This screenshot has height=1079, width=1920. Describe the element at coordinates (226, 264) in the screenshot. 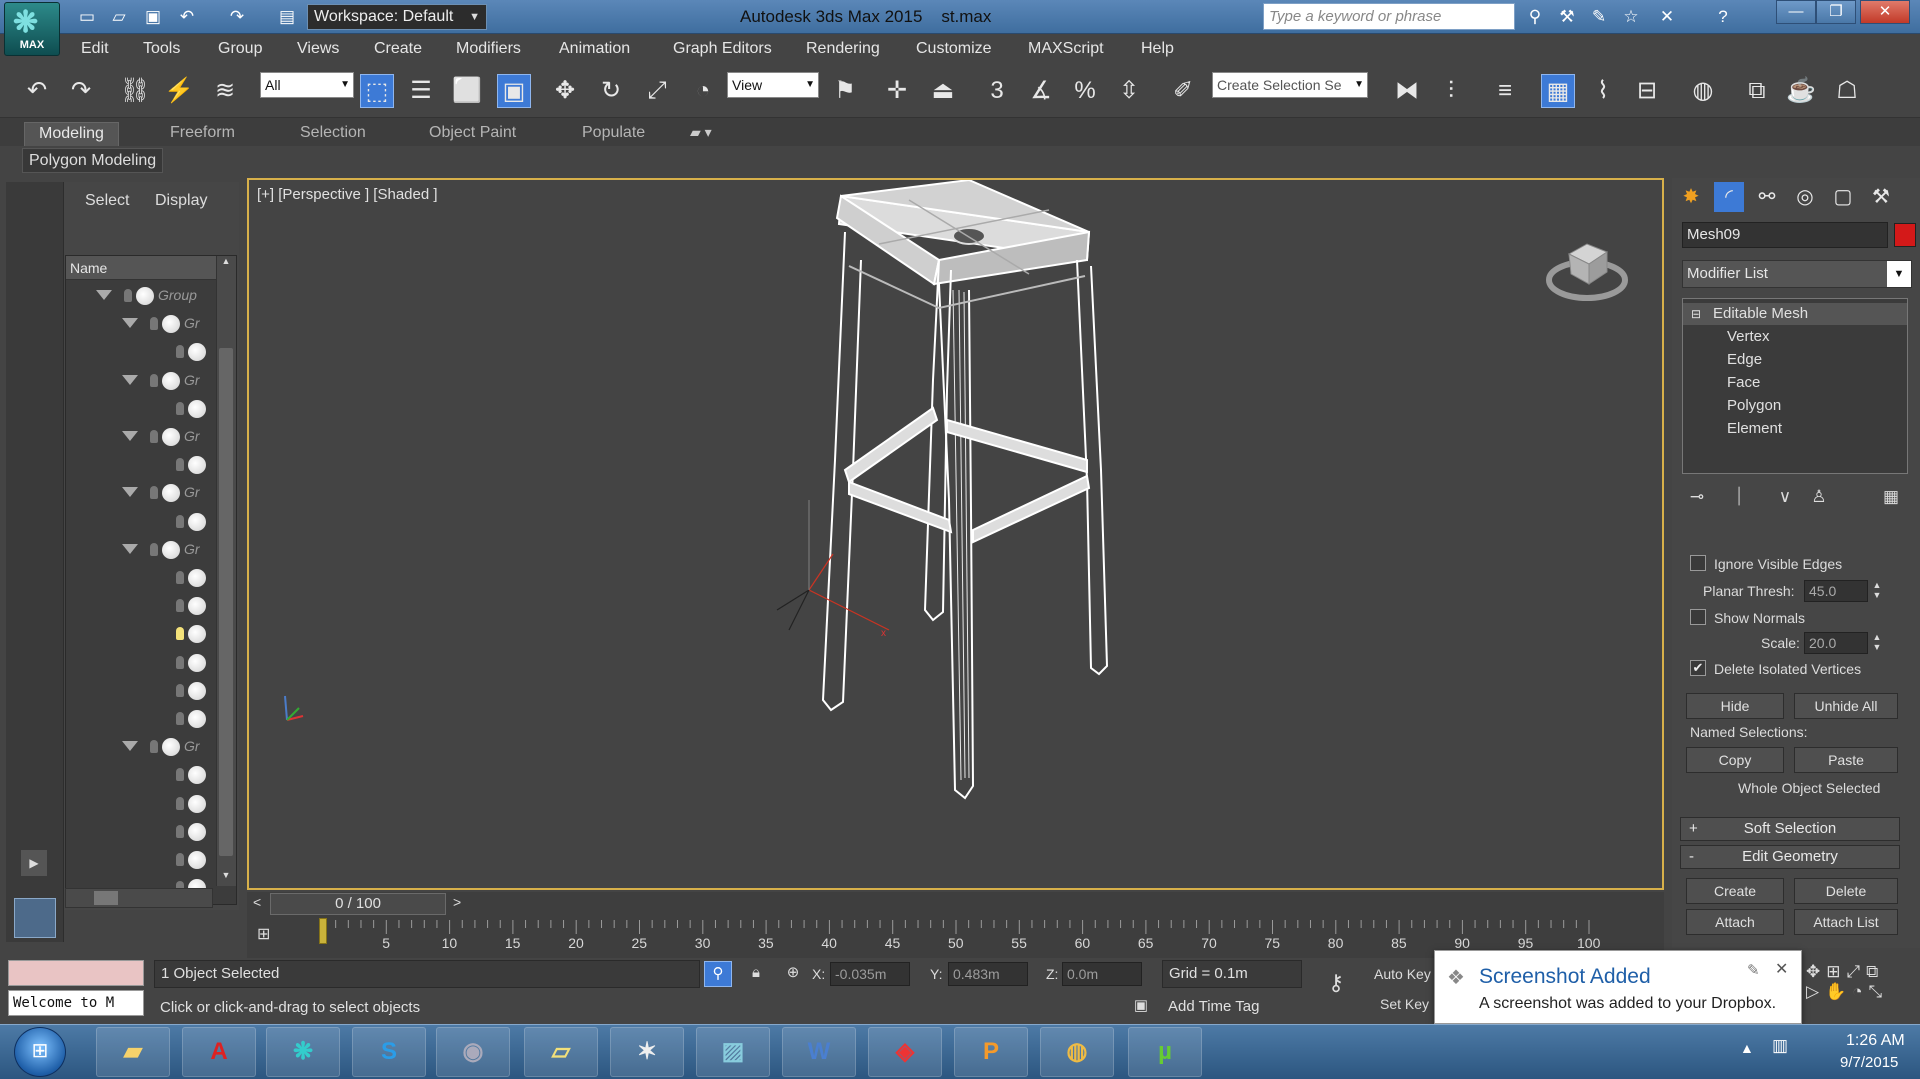

I see `scroll-up-icon: ▲` at that location.